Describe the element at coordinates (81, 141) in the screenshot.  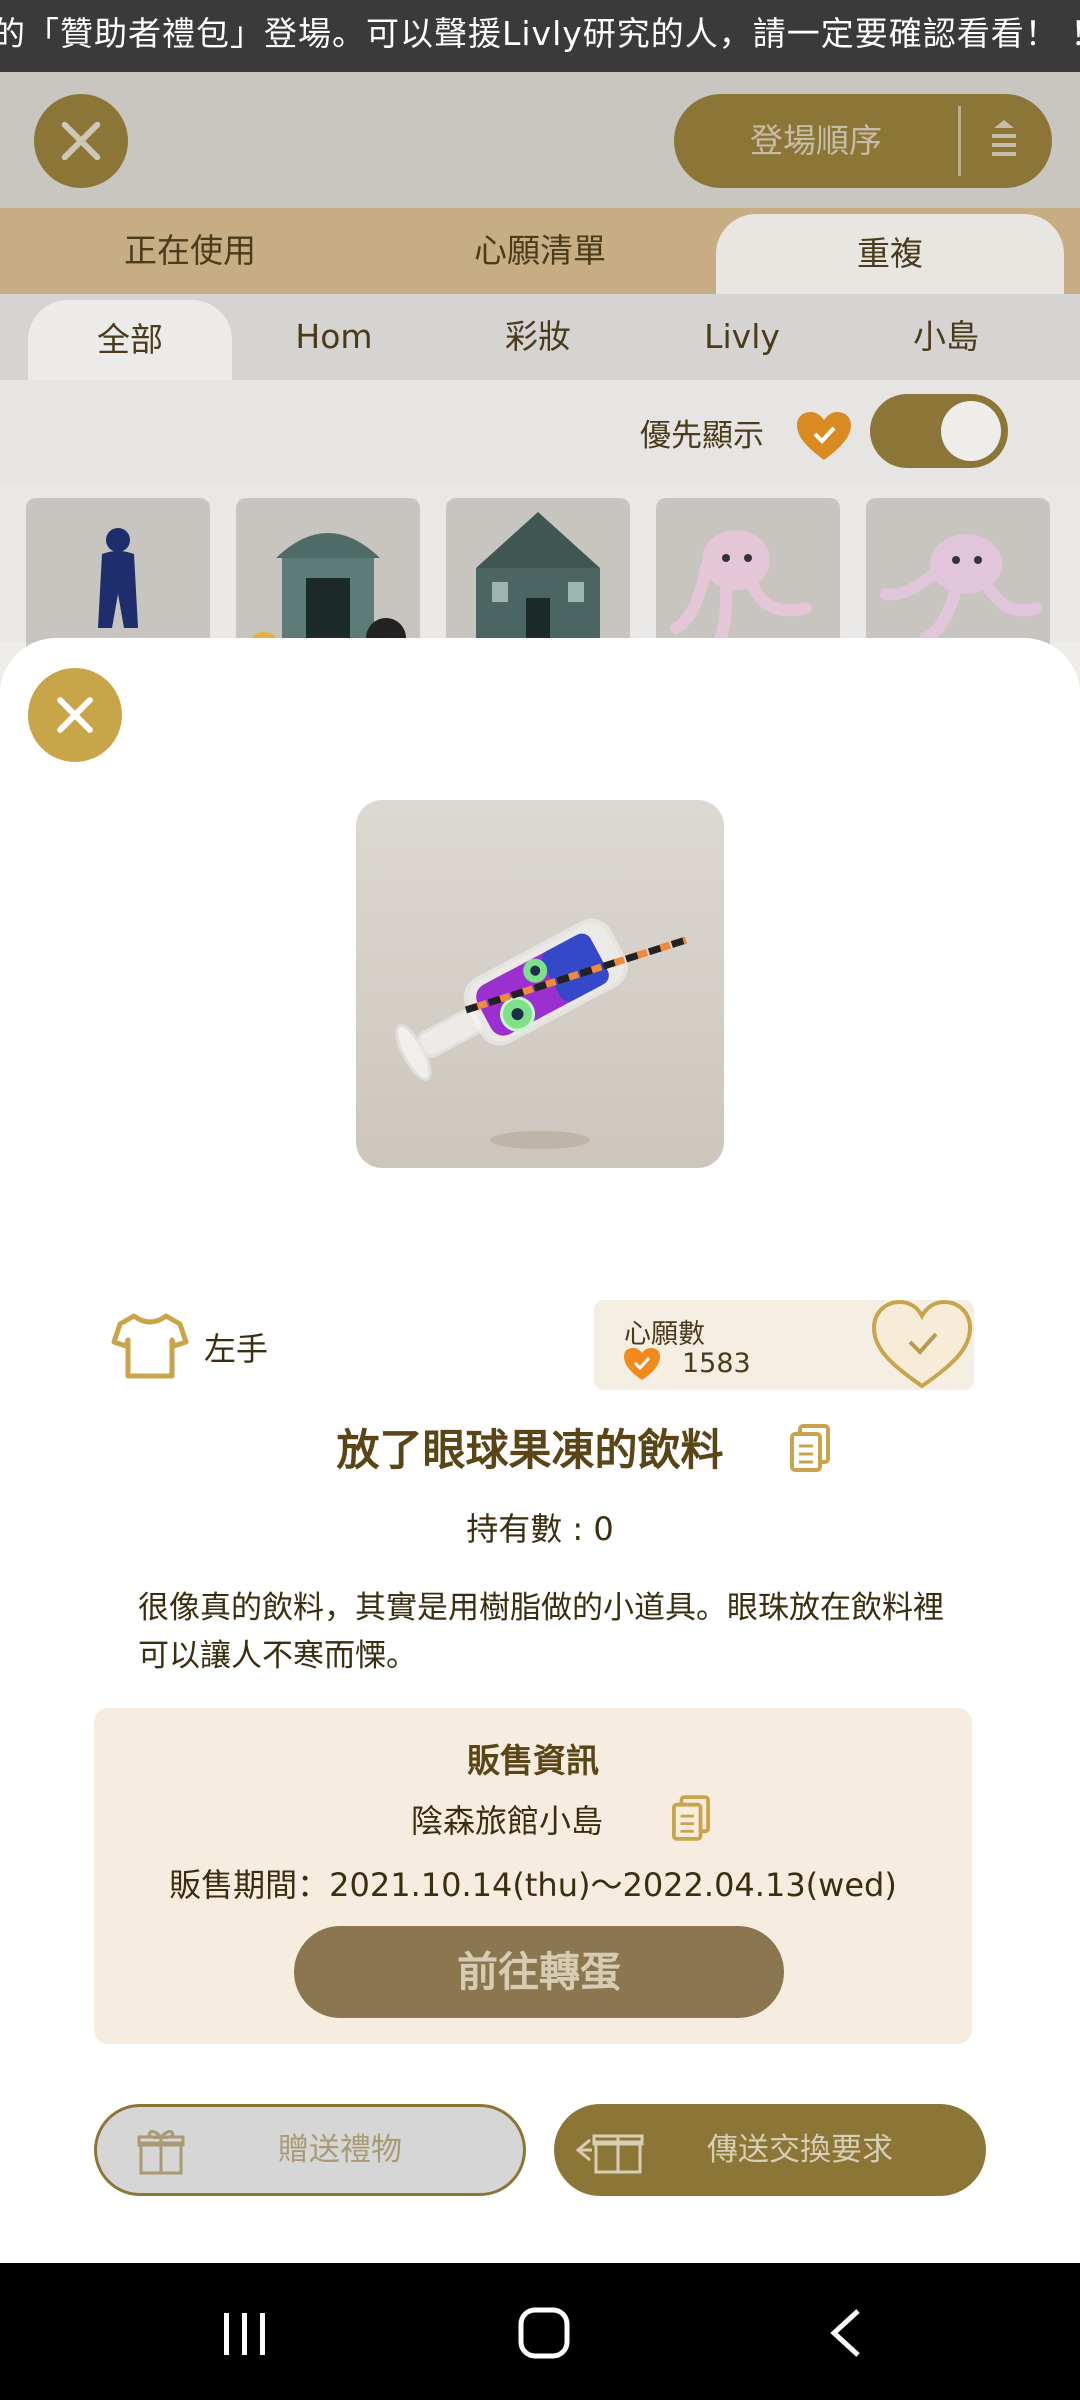
I see `background-close-button` at that location.